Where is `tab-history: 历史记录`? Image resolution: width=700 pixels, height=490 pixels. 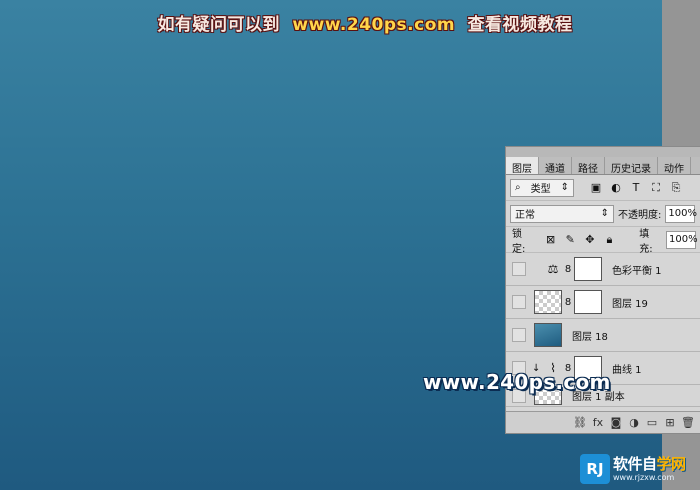 tab-history: 历史记录 is located at coordinates (631, 166).